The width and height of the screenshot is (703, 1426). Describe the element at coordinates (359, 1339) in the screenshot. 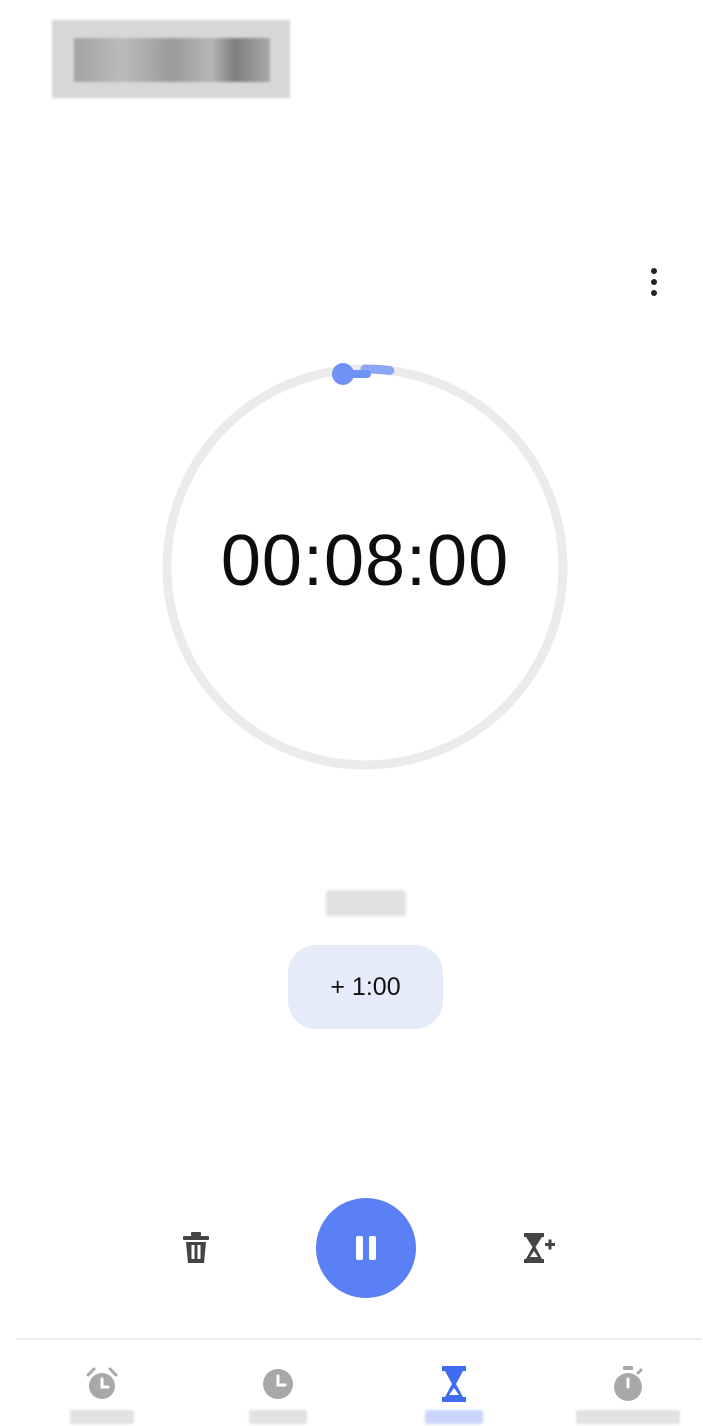

I see `nav-divider` at that location.